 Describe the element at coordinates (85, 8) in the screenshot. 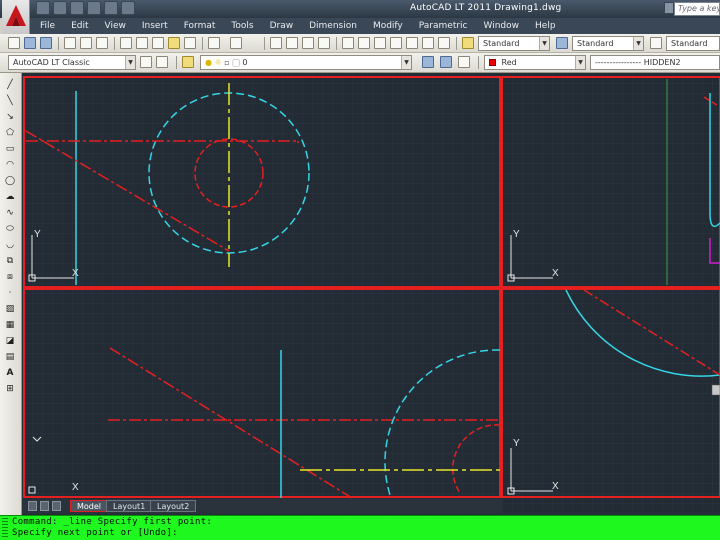

I see `quick-access-toolbar` at that location.